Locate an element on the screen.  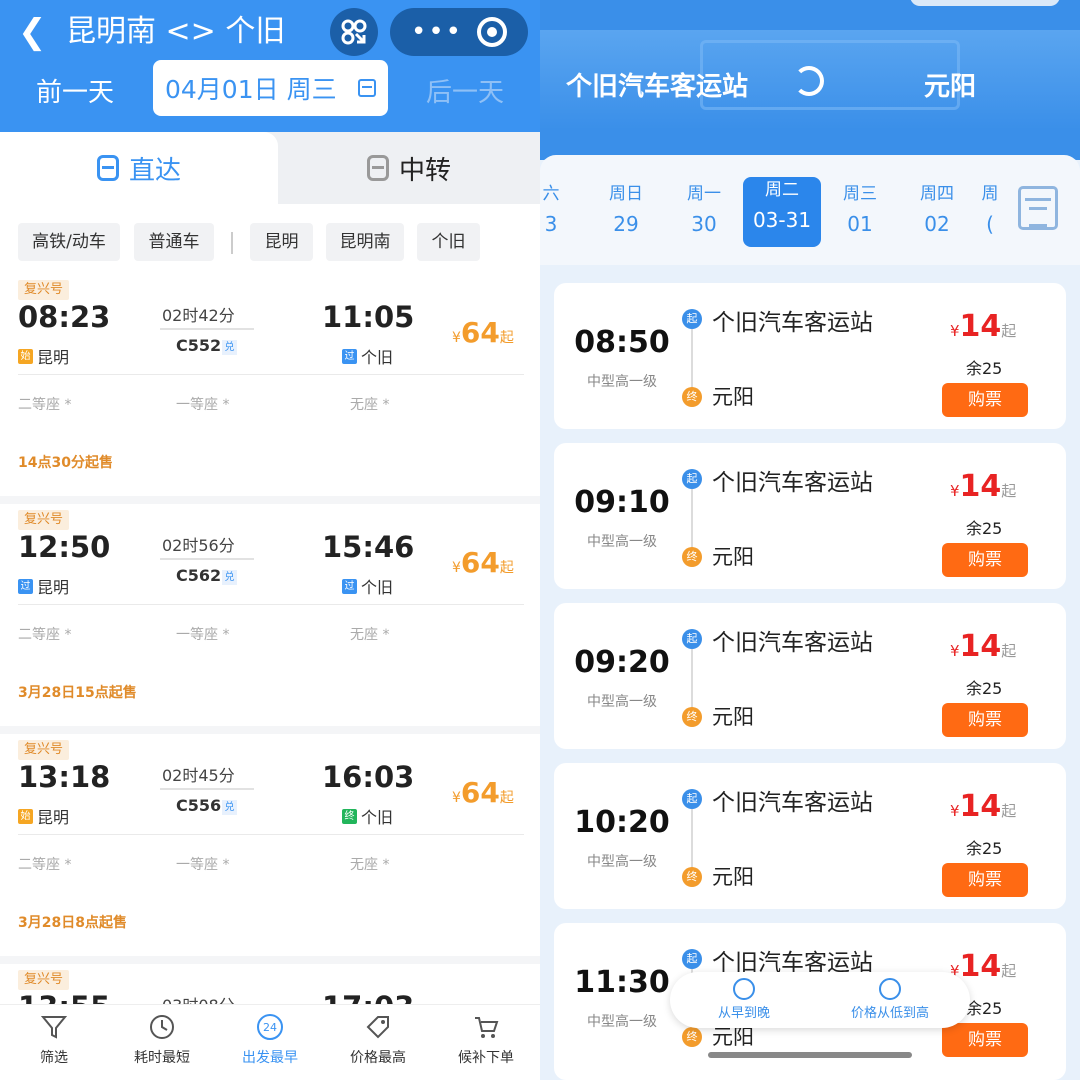
tab-bar: 直达 中转 is located at coordinates (270, 168).